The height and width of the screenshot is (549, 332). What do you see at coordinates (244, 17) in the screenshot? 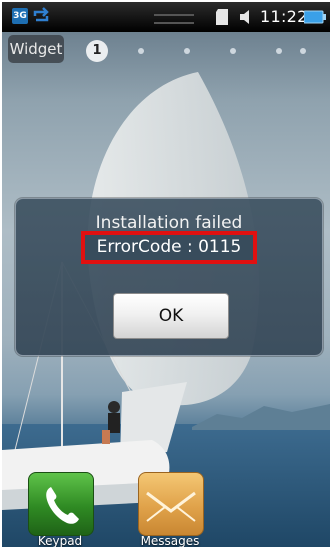
I see `volume-icon` at bounding box center [244, 17].